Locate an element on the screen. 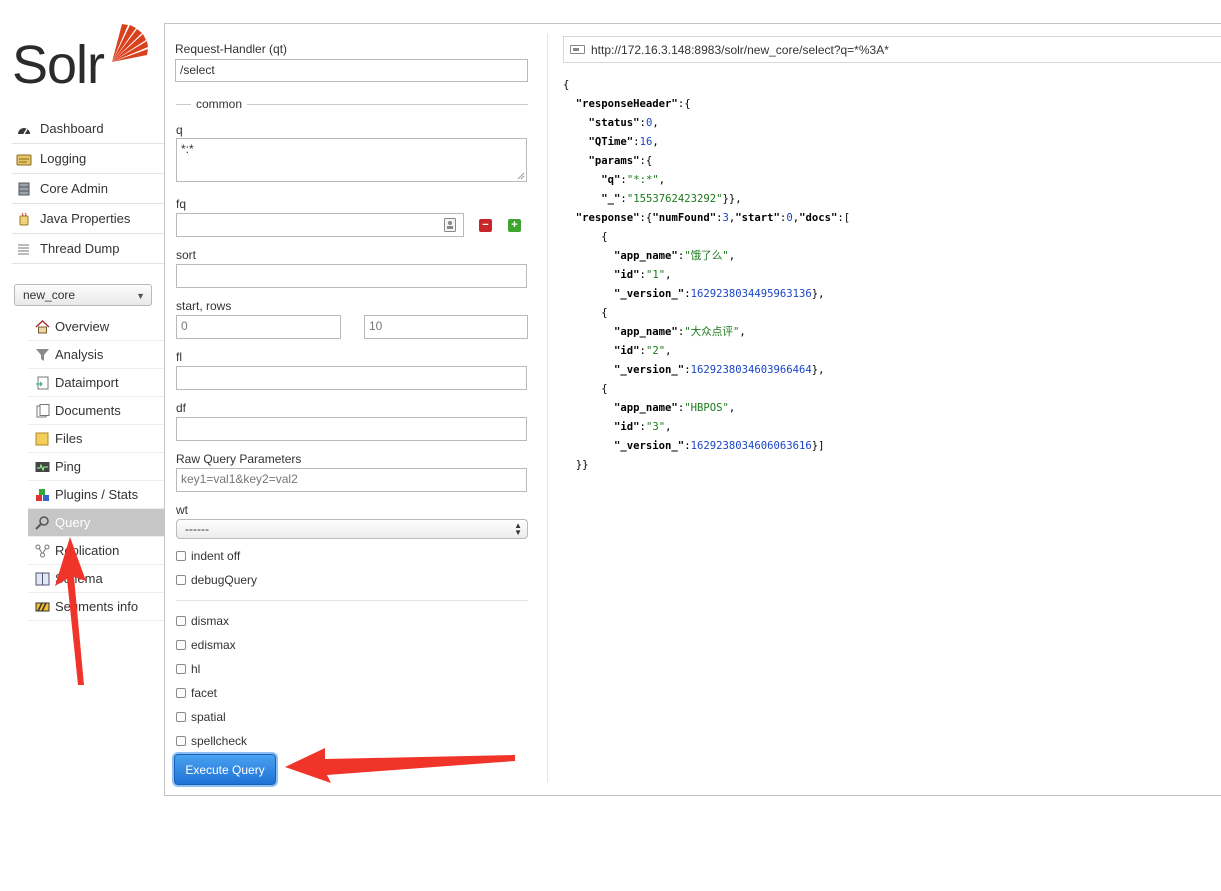  core-nav-dataimport: Dataimport is located at coordinates (96, 383).